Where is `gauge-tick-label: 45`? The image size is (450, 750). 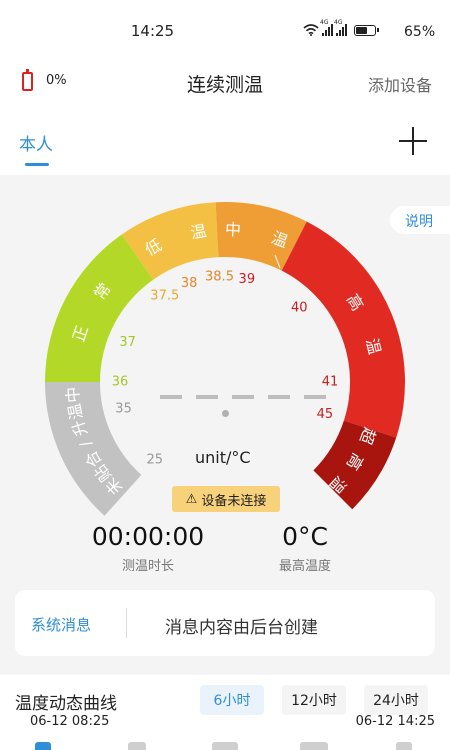 gauge-tick-label: 45 is located at coordinates (325, 414).